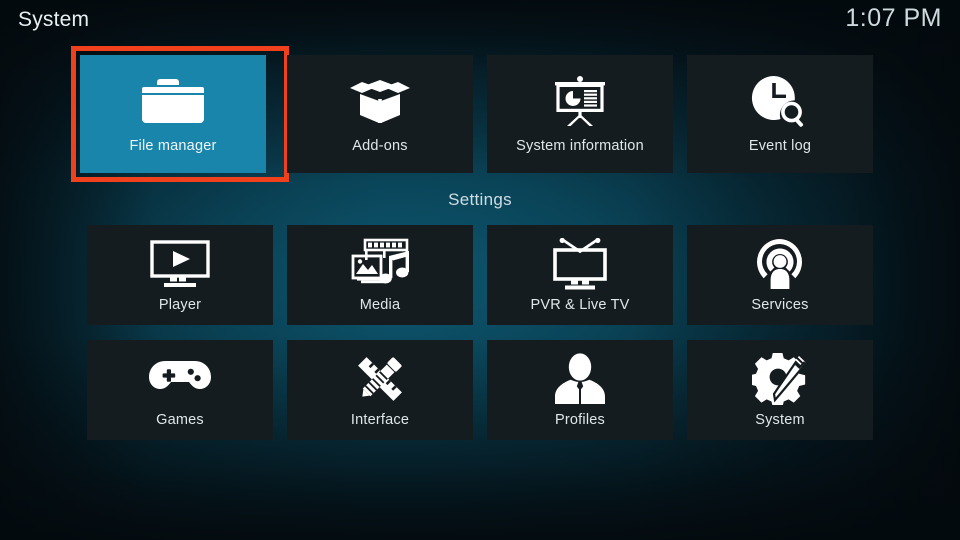 Image resolution: width=960 pixels, height=540 pixels. Describe the element at coordinates (180, 305) in the screenshot. I see `tile-label: Player` at that location.